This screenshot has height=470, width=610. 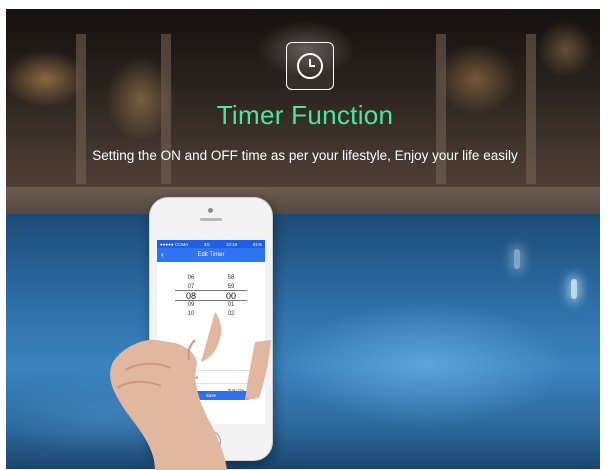 I want to click on hand, so click(x=190, y=391).